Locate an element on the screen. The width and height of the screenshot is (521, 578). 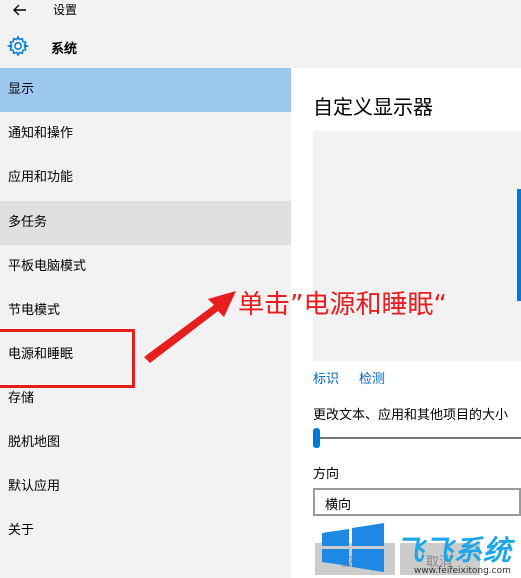
sidebar-item-label: 默认应用 is located at coordinates (34, 486).